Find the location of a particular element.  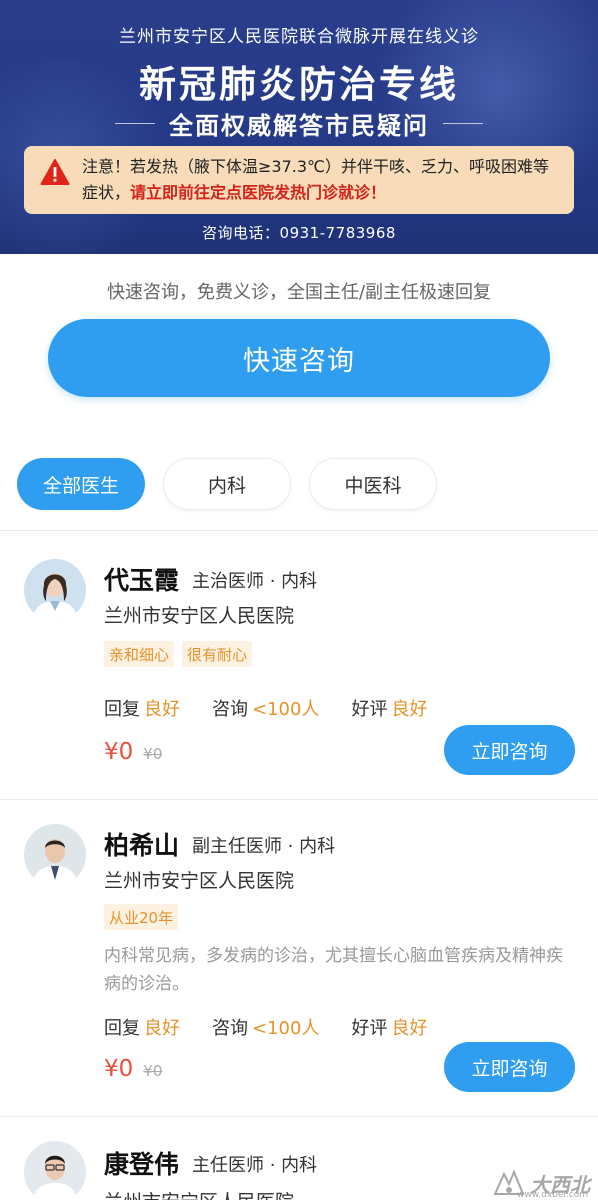

doctor-title: 主治医师 · 内科 is located at coordinates (255, 581).